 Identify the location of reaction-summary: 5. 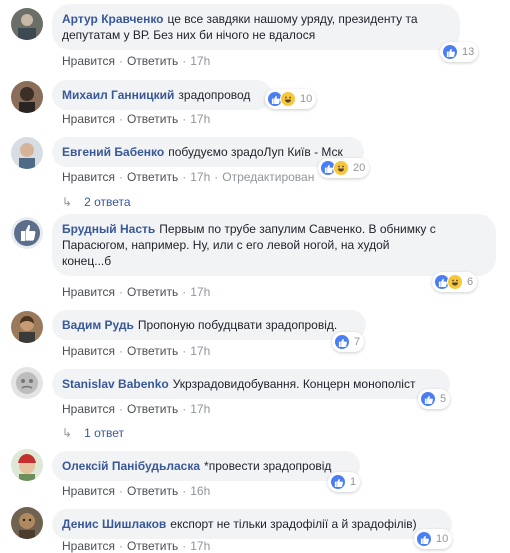
(434, 399).